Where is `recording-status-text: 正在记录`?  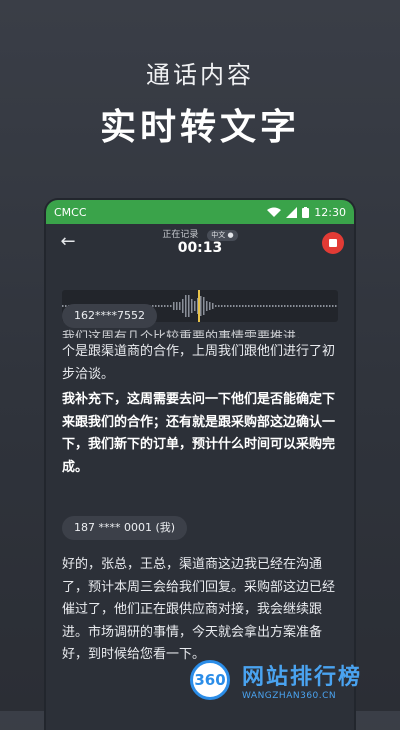 recording-status-text: 正在记录 is located at coordinates (180, 235).